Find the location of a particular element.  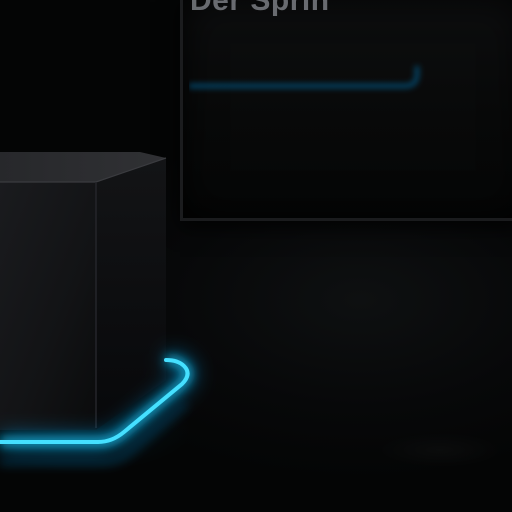

cube-side-face is located at coordinates (131, 294).